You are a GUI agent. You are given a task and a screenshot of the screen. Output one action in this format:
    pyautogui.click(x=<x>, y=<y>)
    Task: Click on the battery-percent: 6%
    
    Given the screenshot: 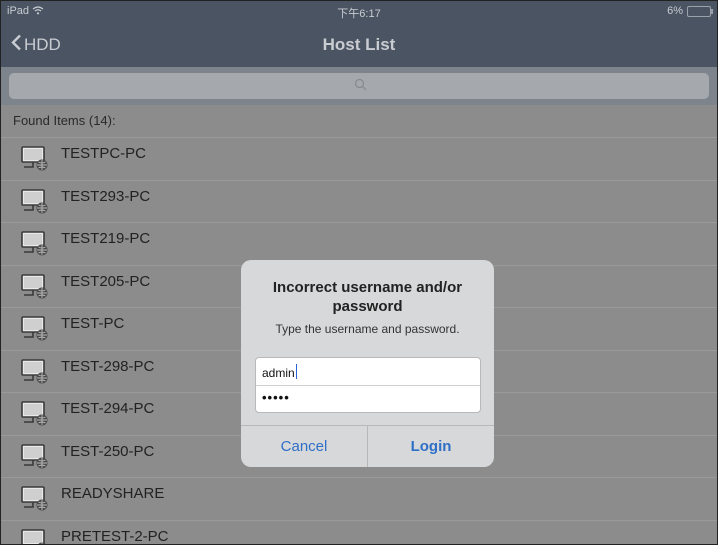 What is the action you would take?
    pyautogui.click(x=675, y=11)
    